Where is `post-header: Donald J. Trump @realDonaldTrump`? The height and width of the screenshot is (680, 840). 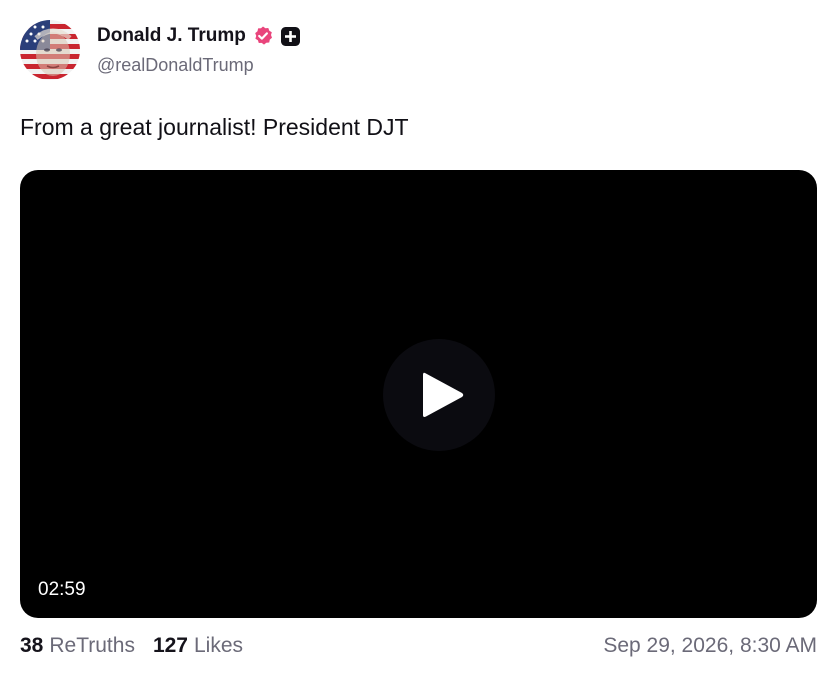 post-header: Donald J. Trump @realDonaldTrump is located at coordinates (160, 50).